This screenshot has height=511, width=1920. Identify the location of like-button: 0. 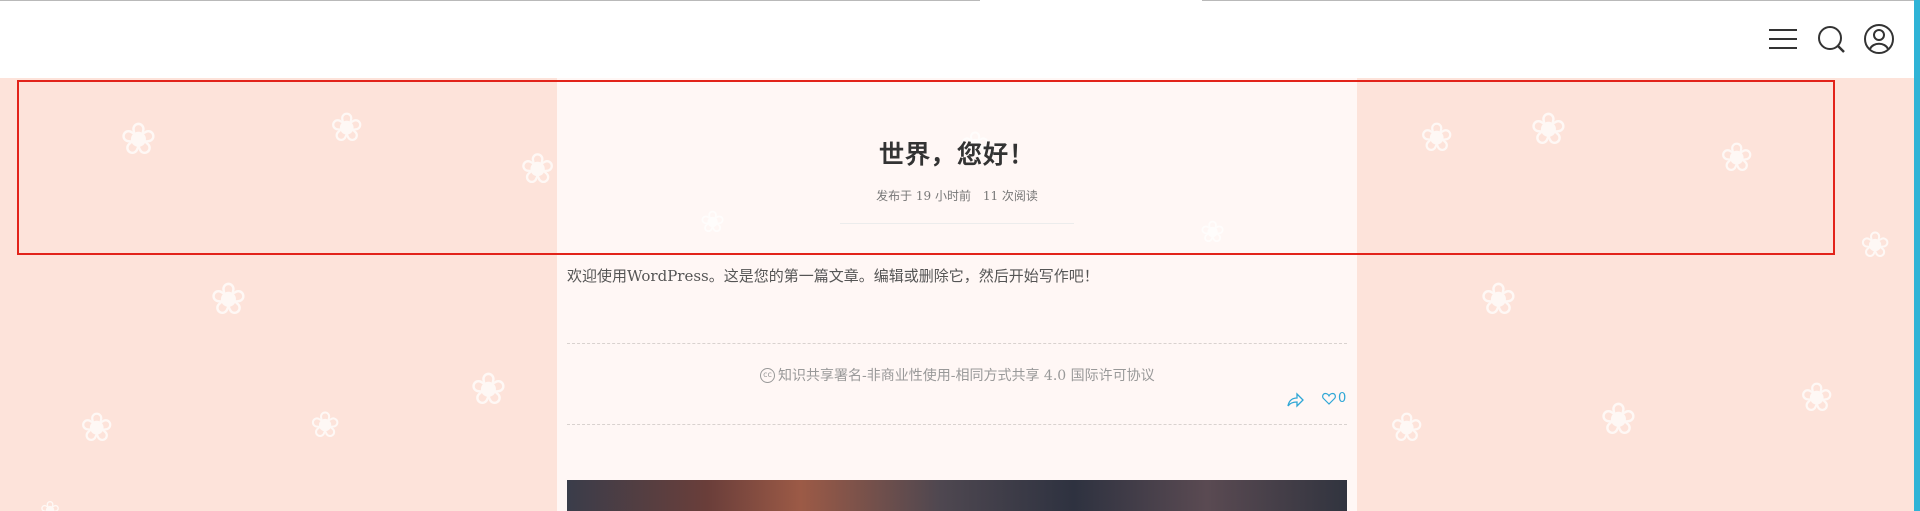
(1334, 398).